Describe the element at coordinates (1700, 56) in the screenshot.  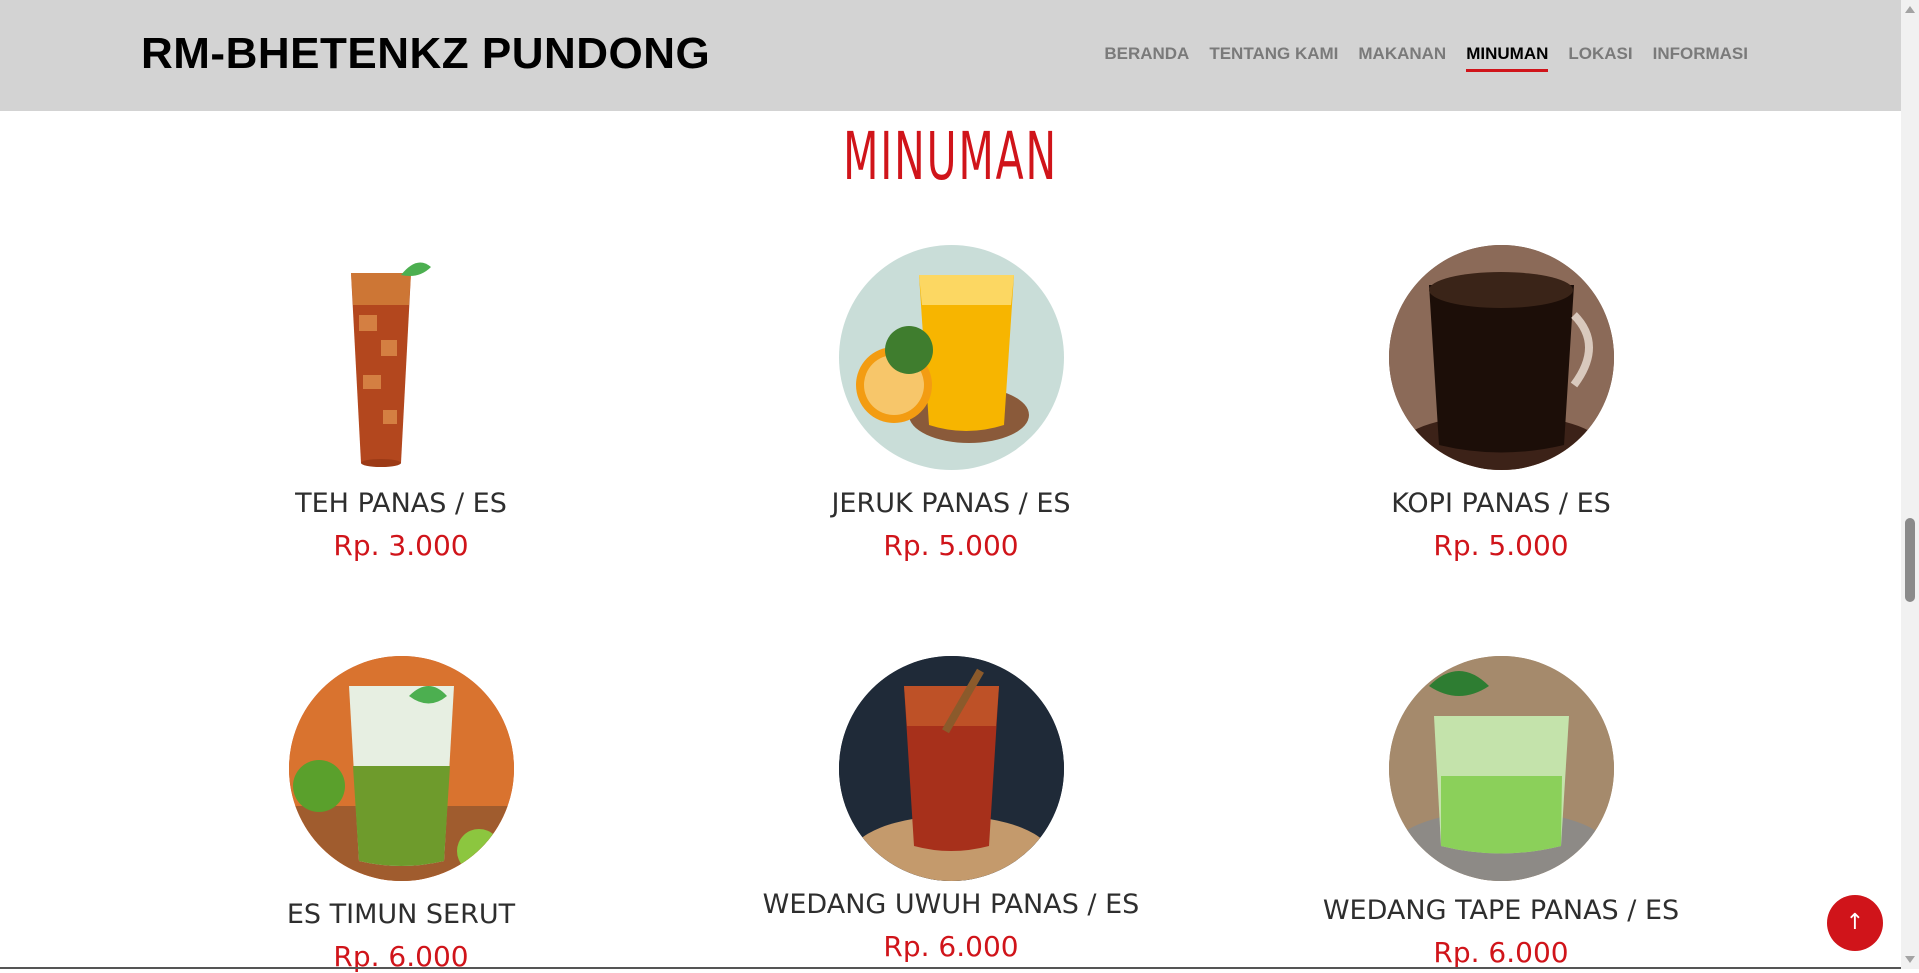
I see `nav-item-informasi: INFORMASI` at that location.